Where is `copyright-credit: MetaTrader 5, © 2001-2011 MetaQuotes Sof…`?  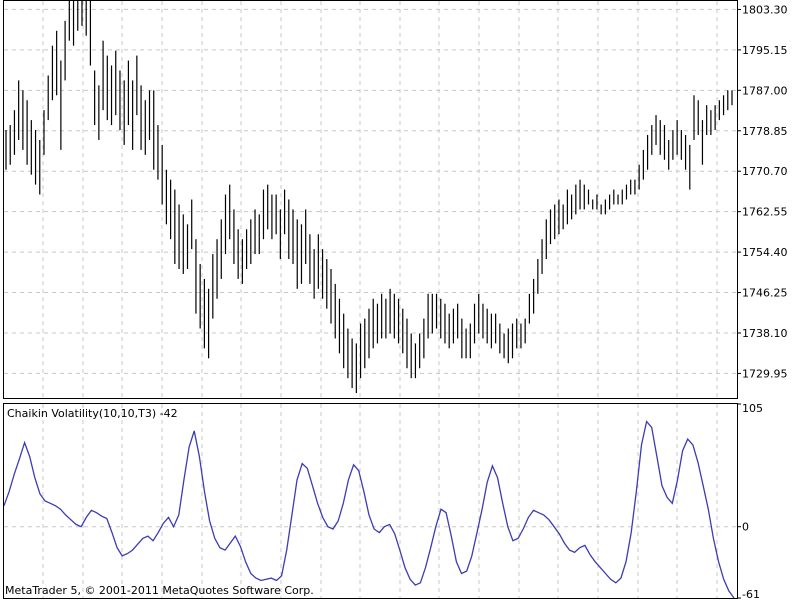
copyright-credit: MetaTrader 5, © 2001-2011 MetaQuotes Sof… is located at coordinates (159, 590).